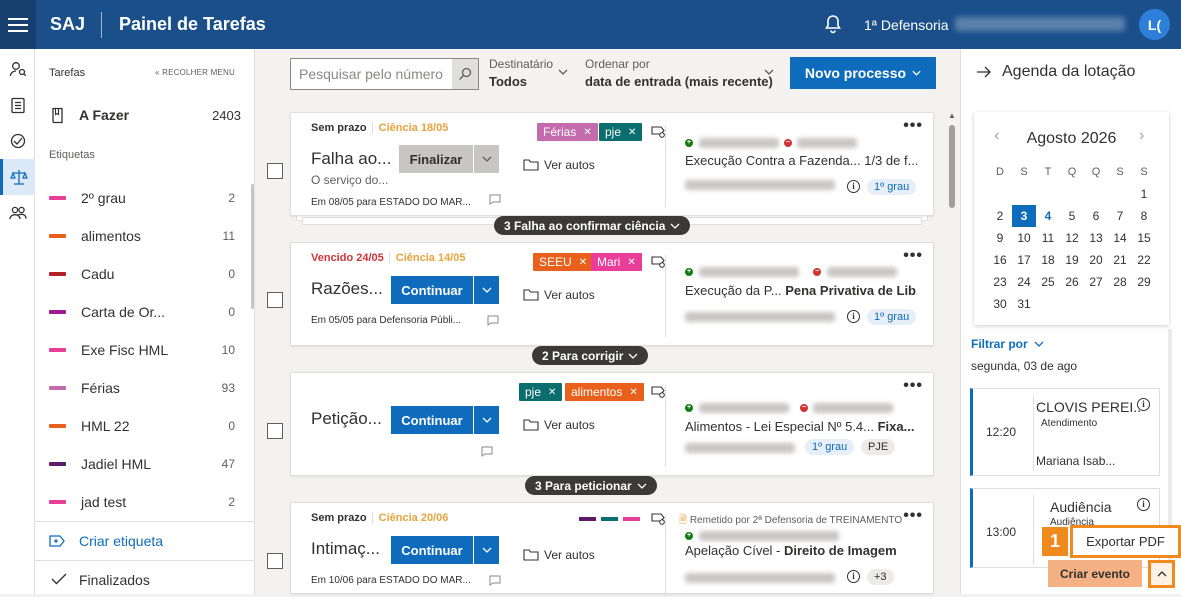 The image size is (1181, 597). I want to click on calendar-day: 12, so click(1072, 238).